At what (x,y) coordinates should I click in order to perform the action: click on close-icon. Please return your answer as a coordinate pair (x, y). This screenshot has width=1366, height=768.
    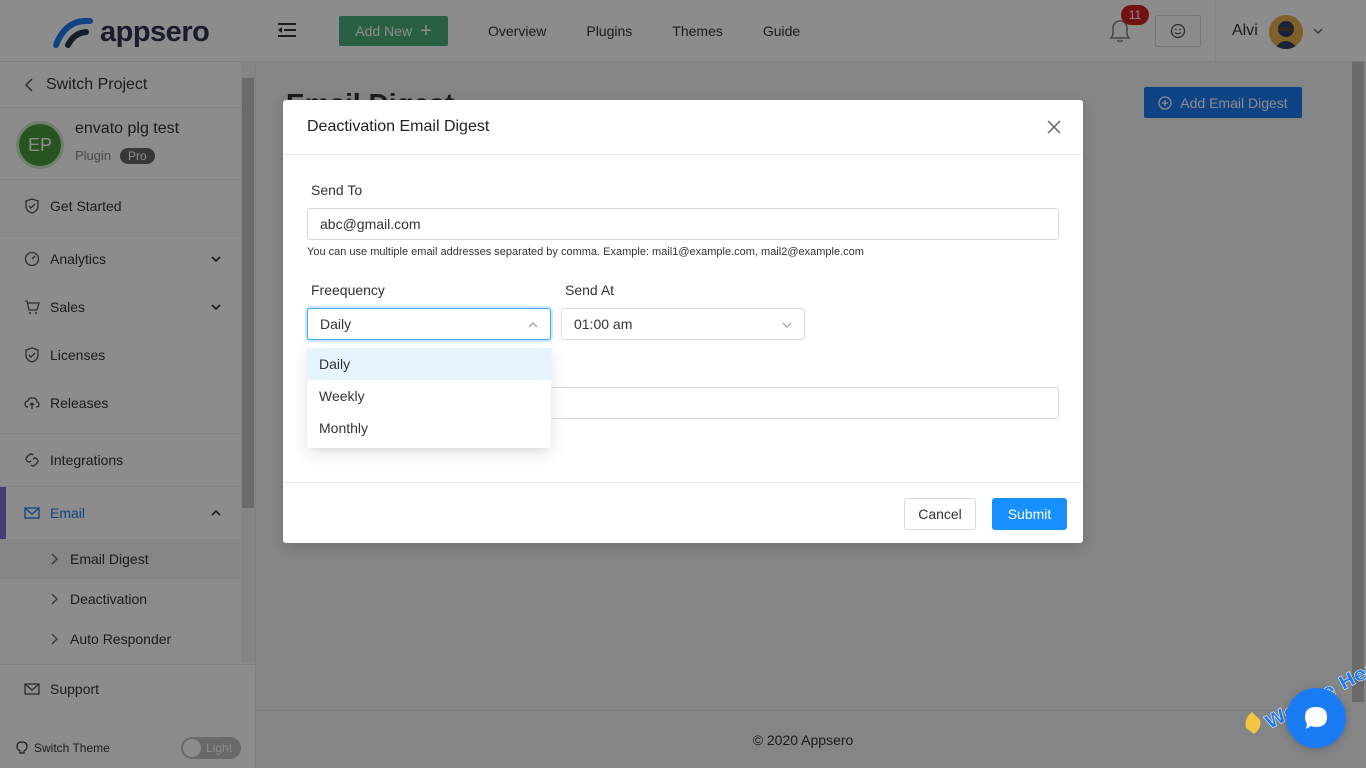
    Looking at the image, I should click on (1054, 127).